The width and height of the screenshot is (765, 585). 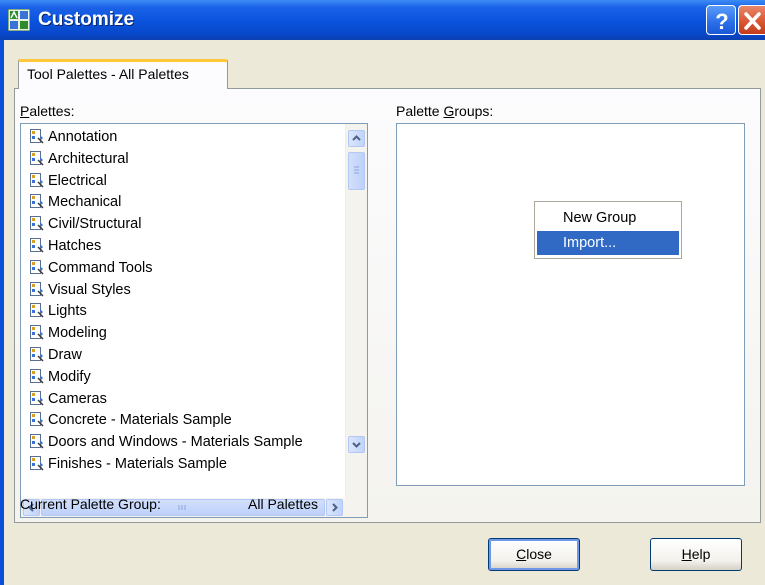 I want to click on list-item: Architectural, so click(x=182, y=160).